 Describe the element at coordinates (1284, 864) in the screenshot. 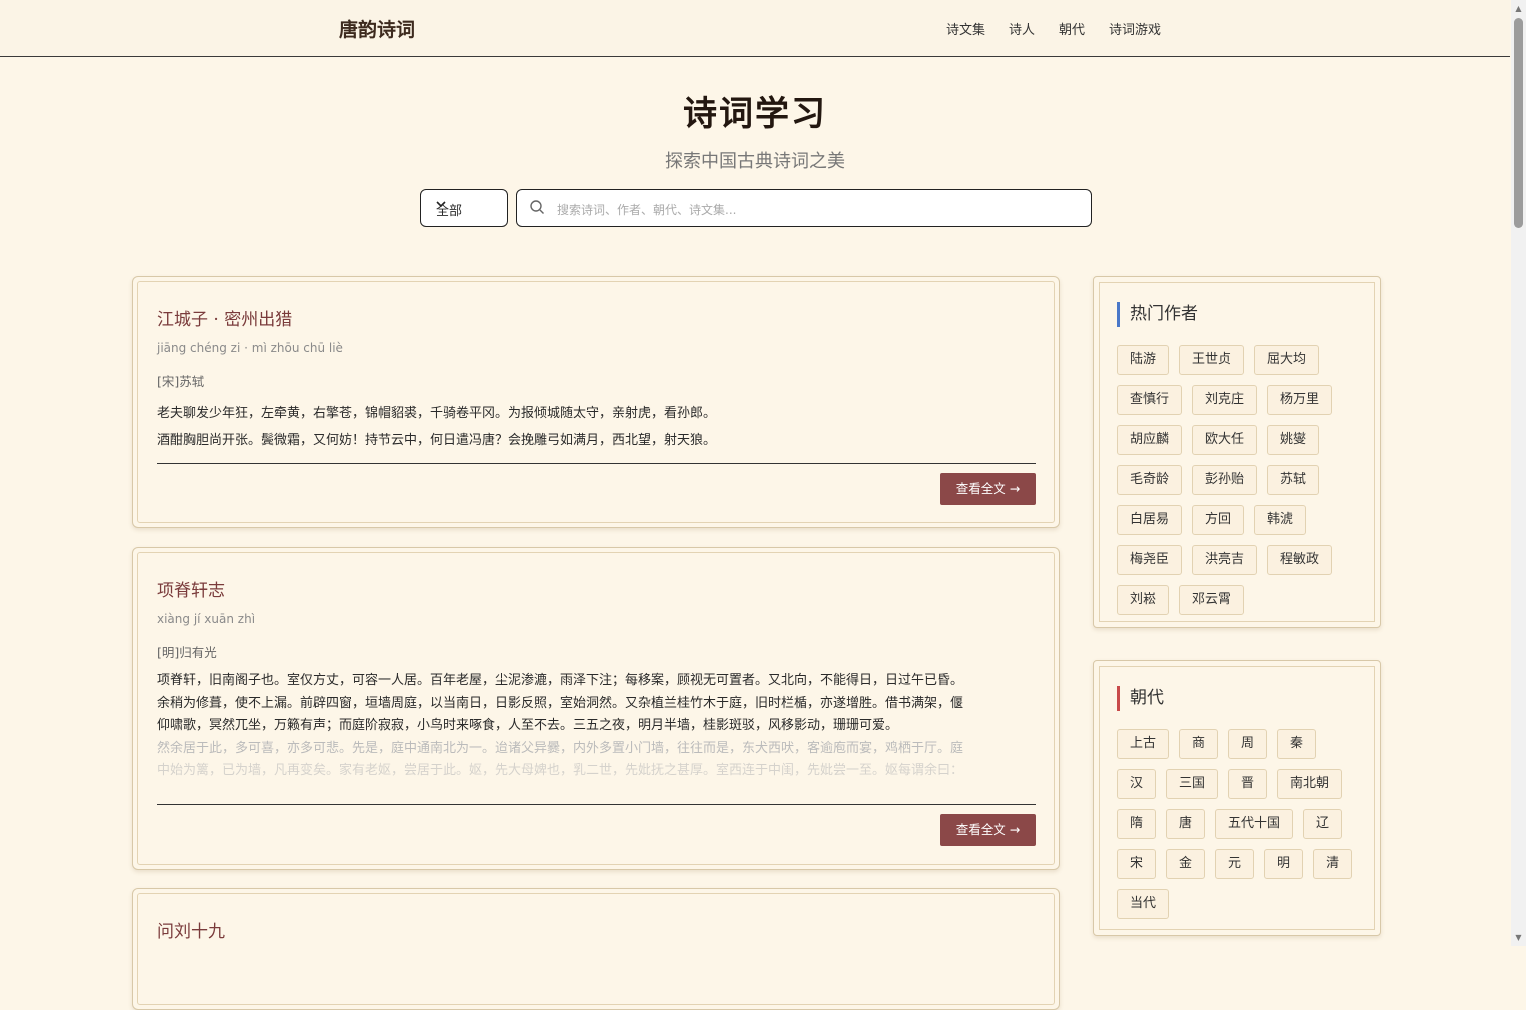

I see `dynasty-tag: 明` at that location.